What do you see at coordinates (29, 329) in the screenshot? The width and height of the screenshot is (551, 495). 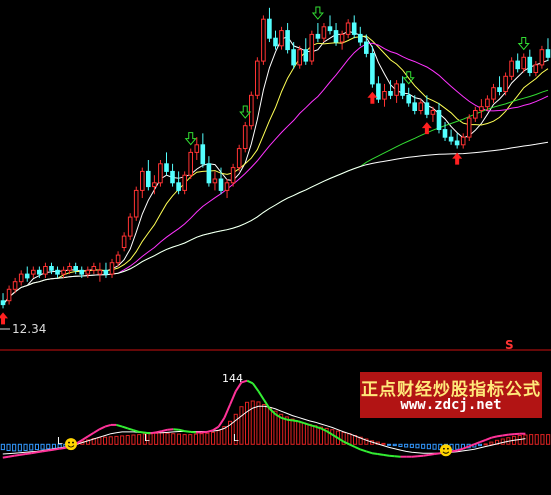 I see `low-price-label: 12.34` at bounding box center [29, 329].